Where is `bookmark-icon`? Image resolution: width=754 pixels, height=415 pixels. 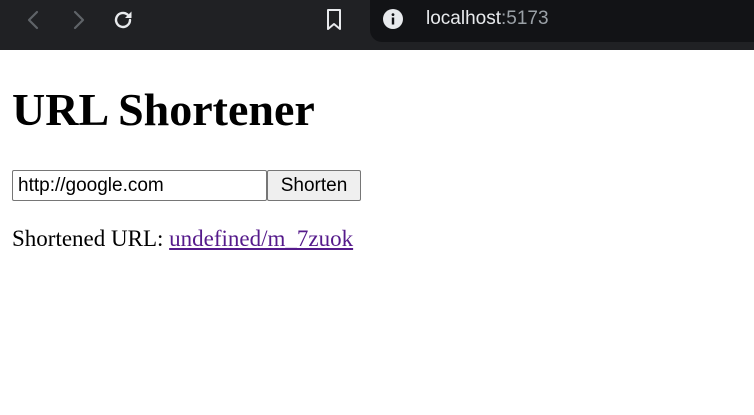 bookmark-icon is located at coordinates (334, 19).